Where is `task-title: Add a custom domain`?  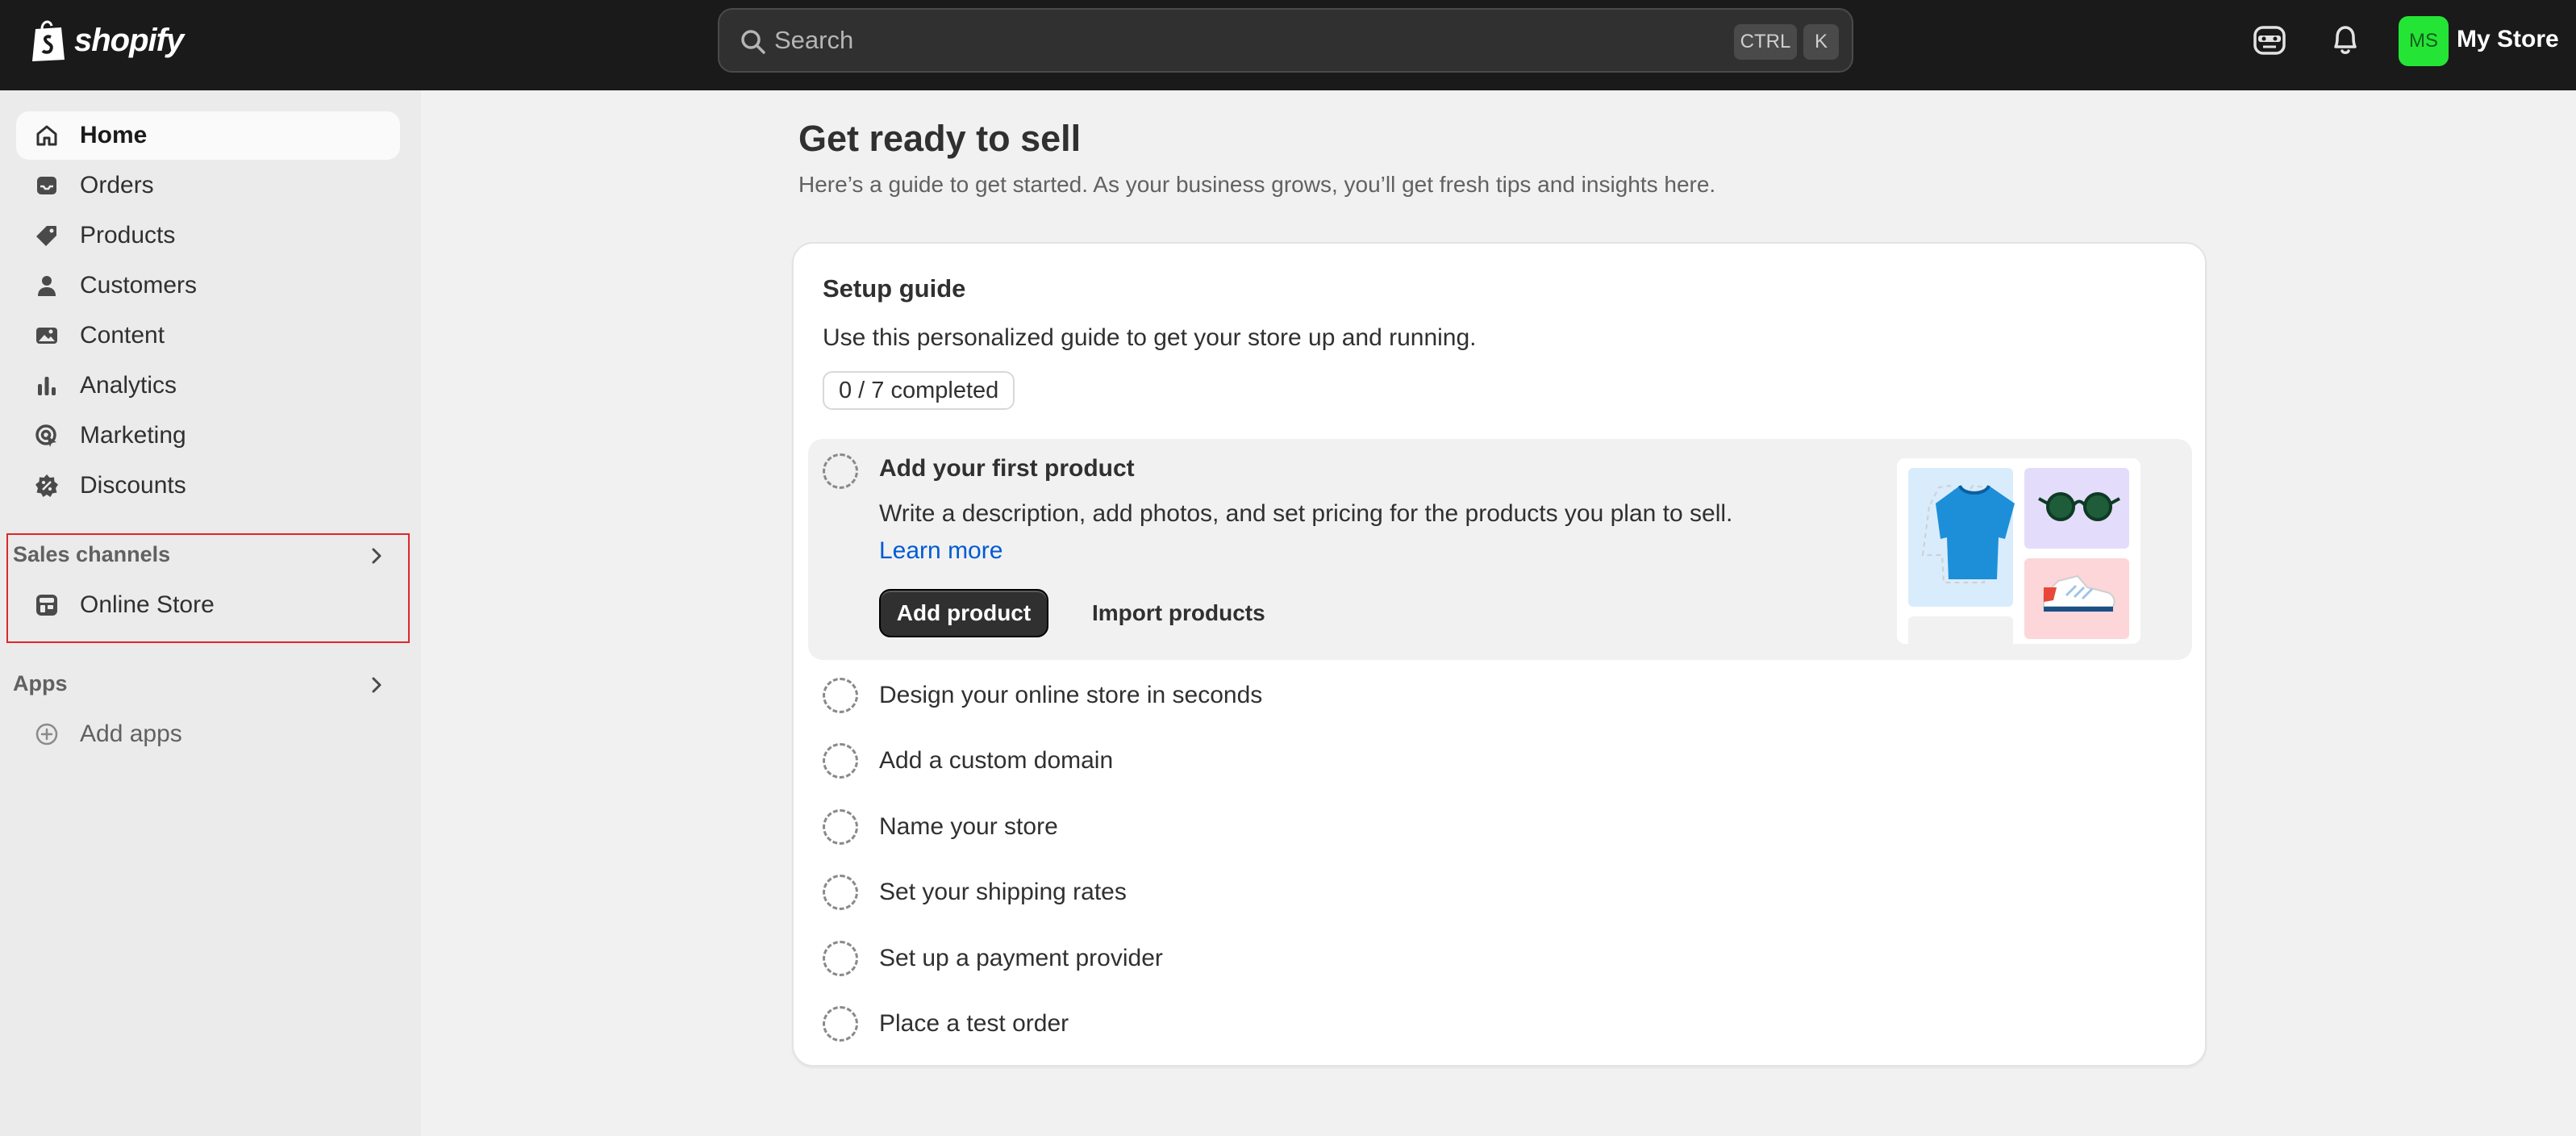 task-title: Add a custom domain is located at coordinates (996, 760).